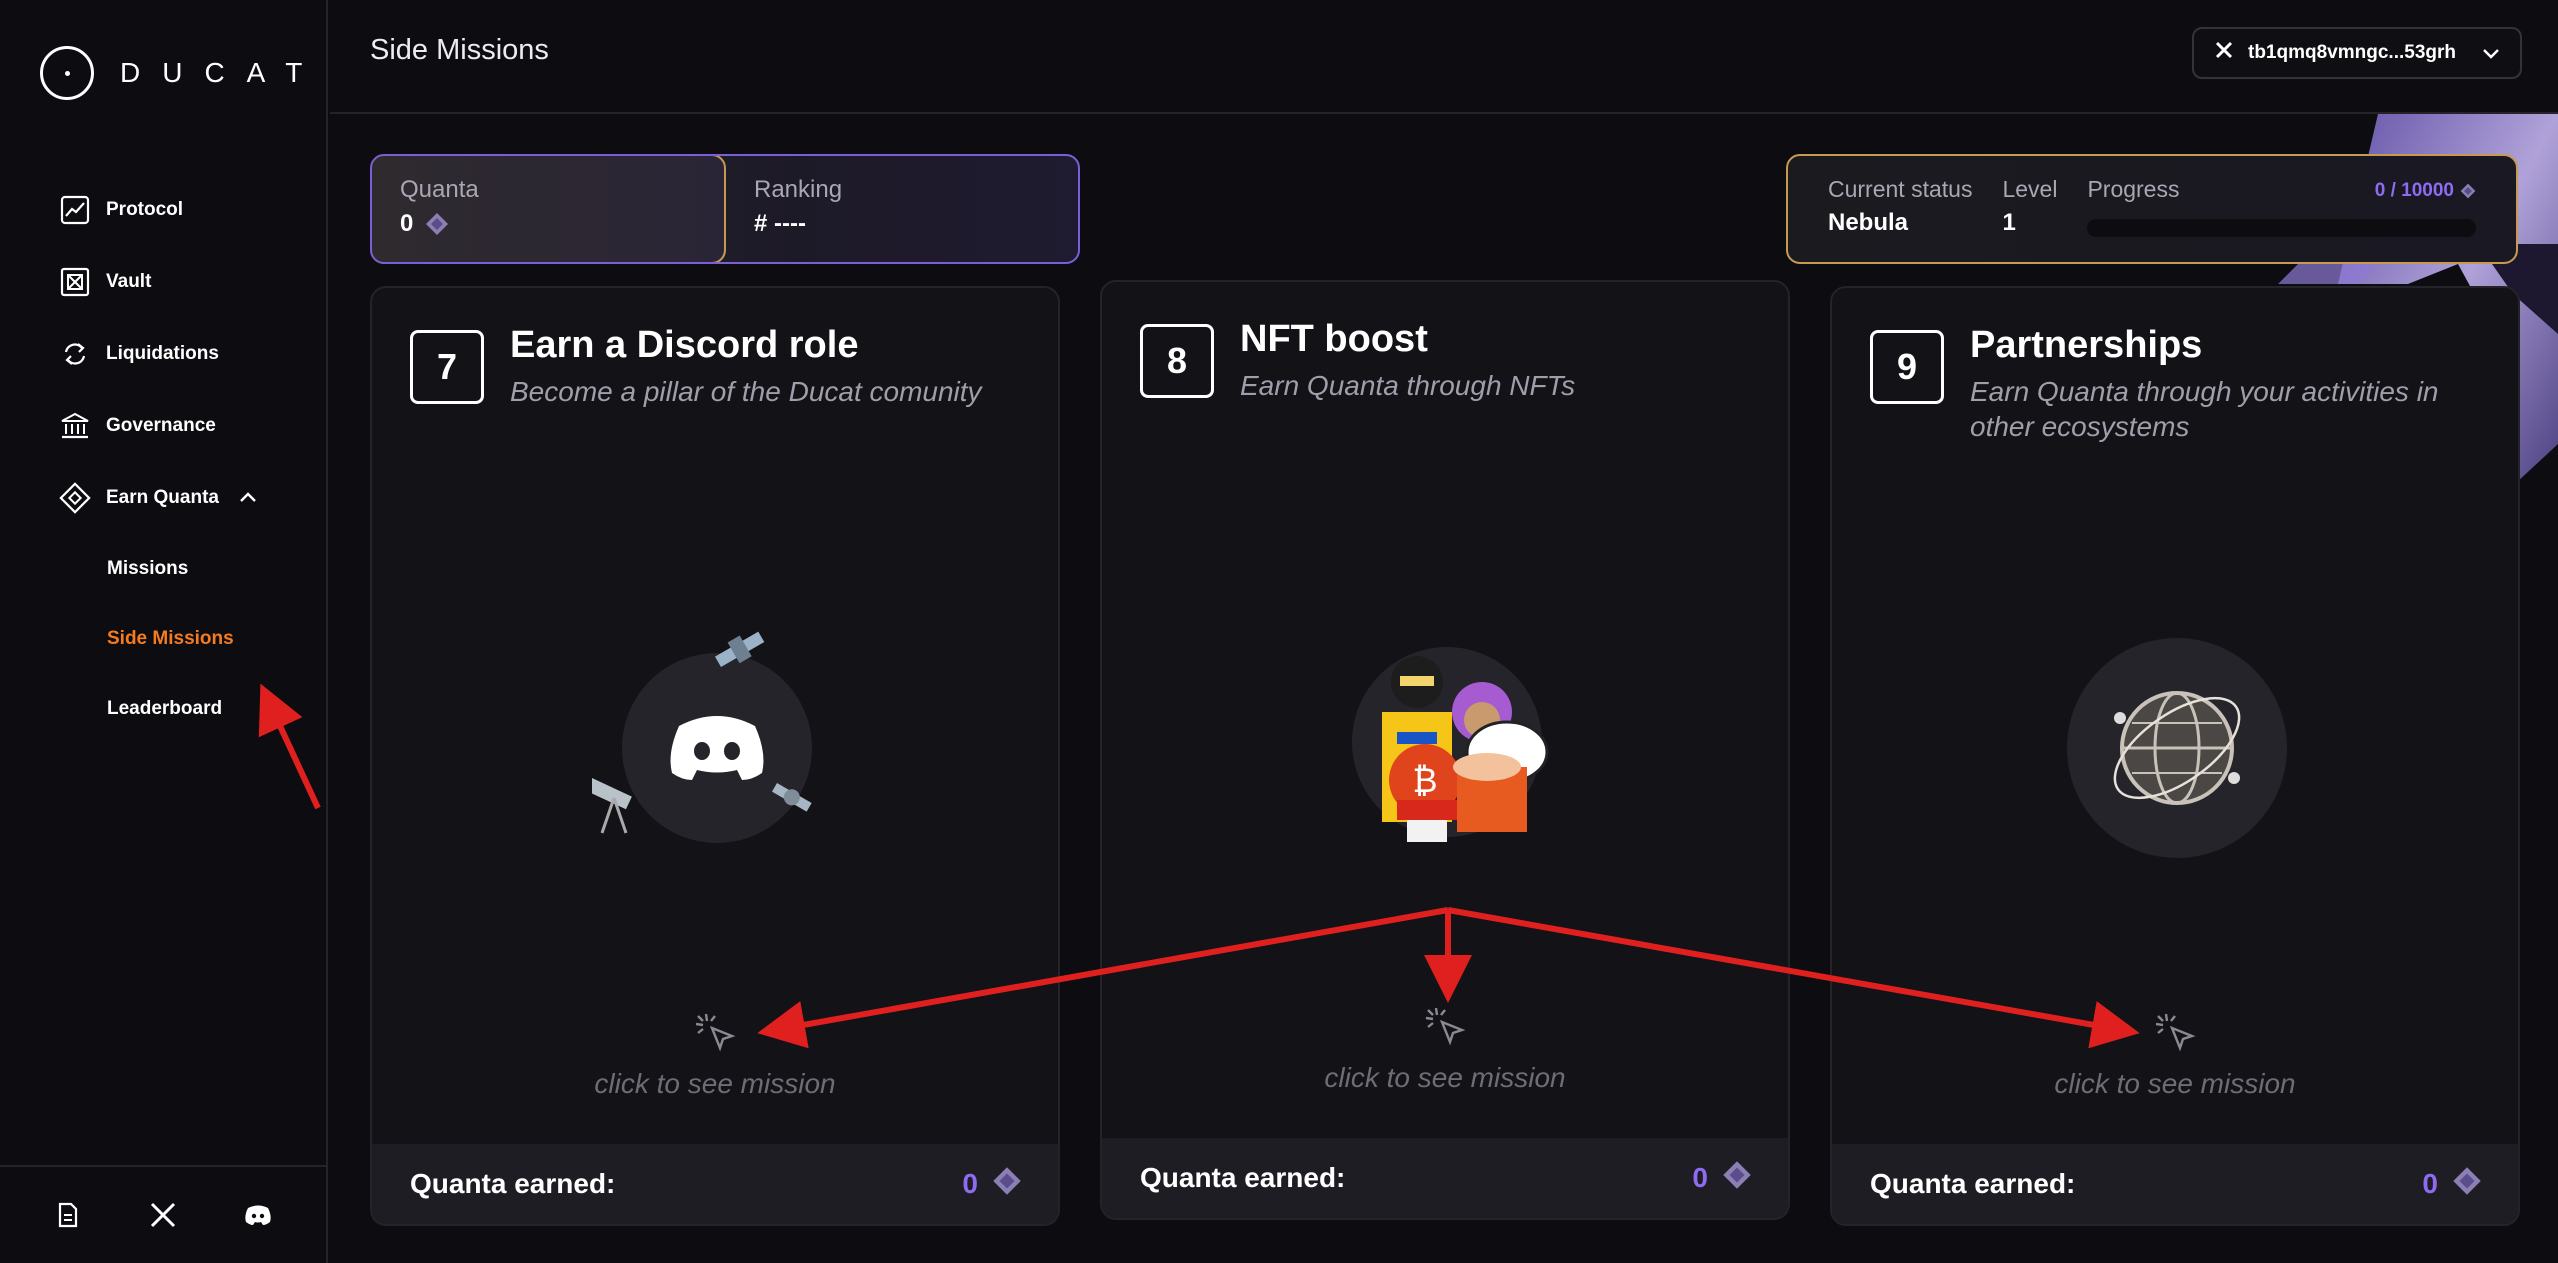 This screenshot has height=1263, width=2558. What do you see at coordinates (2224, 53) in the screenshot?
I see `wallet-x-icon` at bounding box center [2224, 53].